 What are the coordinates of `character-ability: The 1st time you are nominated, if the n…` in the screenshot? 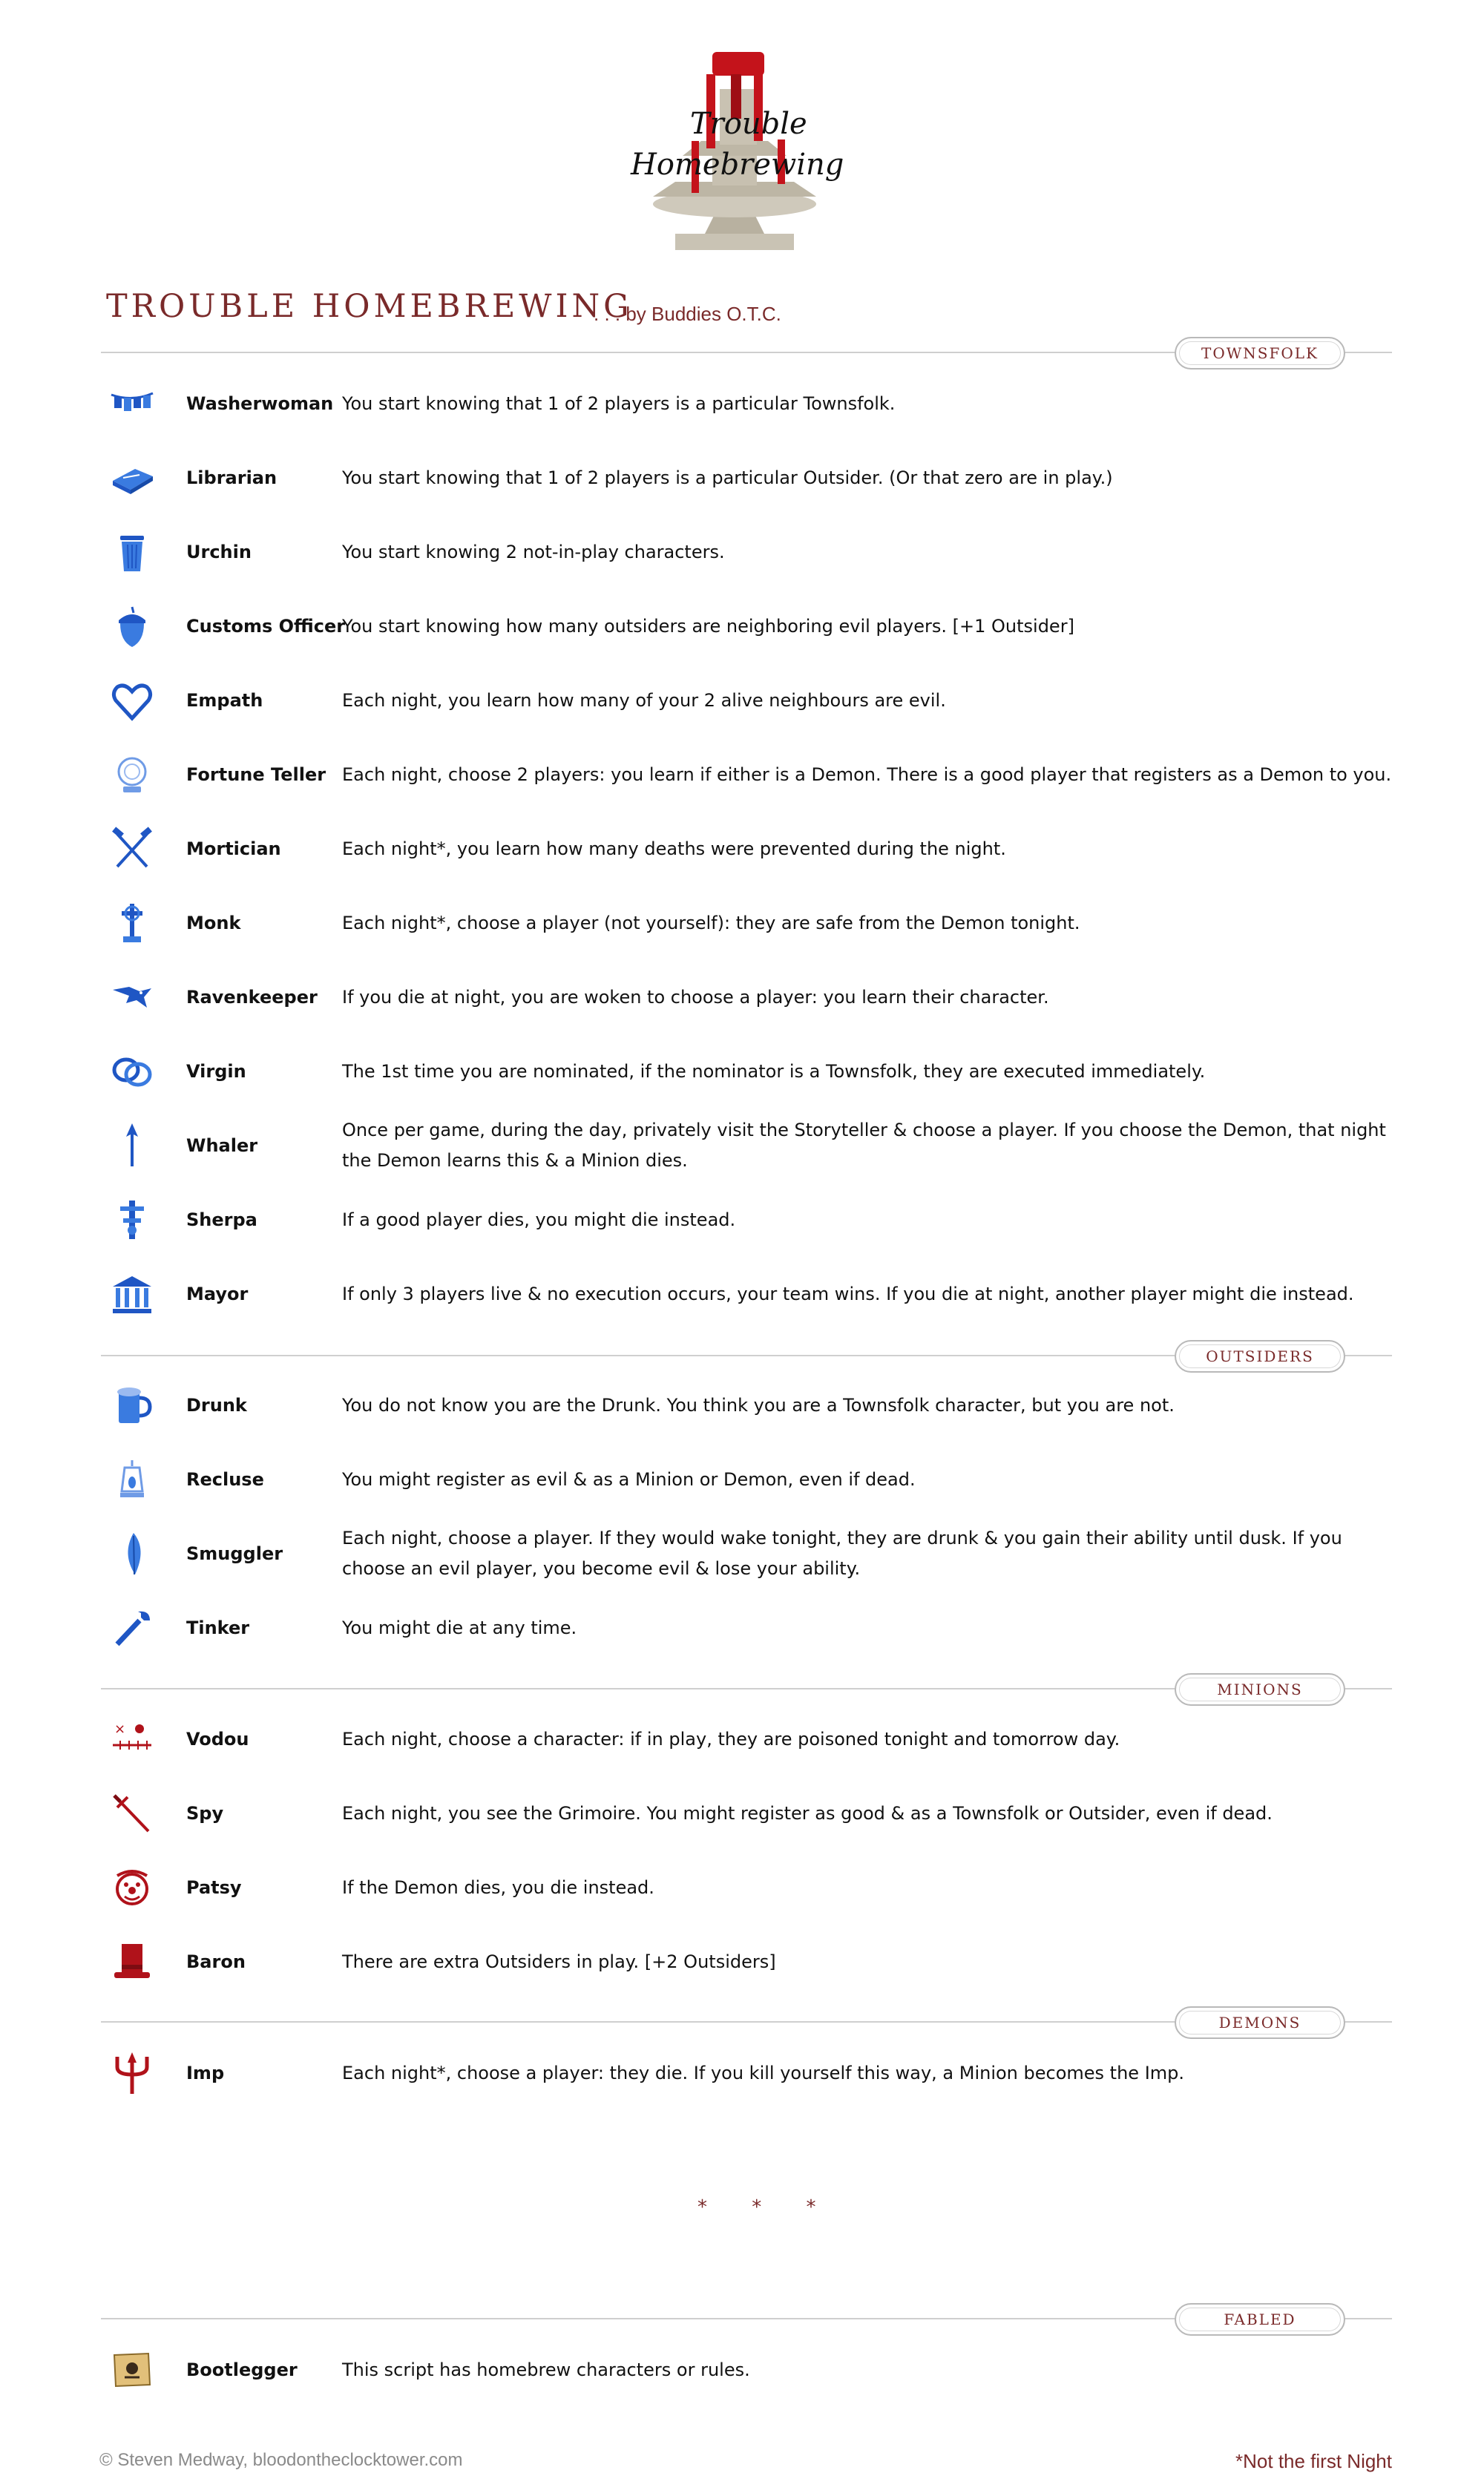 It's located at (774, 1071).